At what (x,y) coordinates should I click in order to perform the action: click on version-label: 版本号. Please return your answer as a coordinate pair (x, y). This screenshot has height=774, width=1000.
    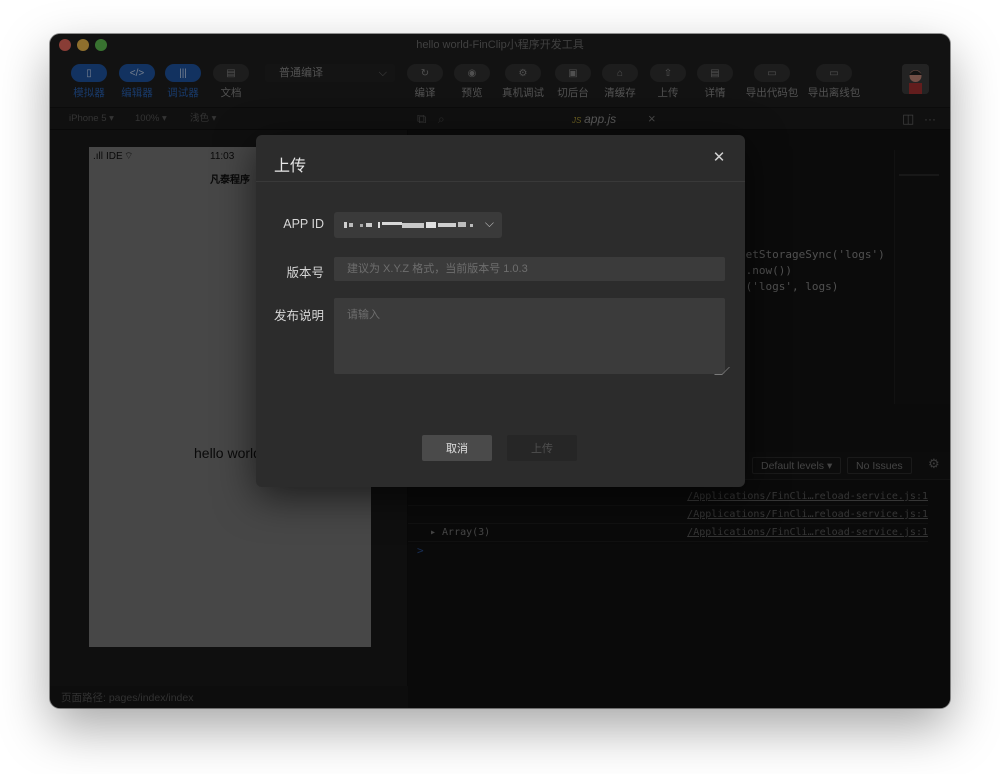
    Looking at the image, I should click on (305, 273).